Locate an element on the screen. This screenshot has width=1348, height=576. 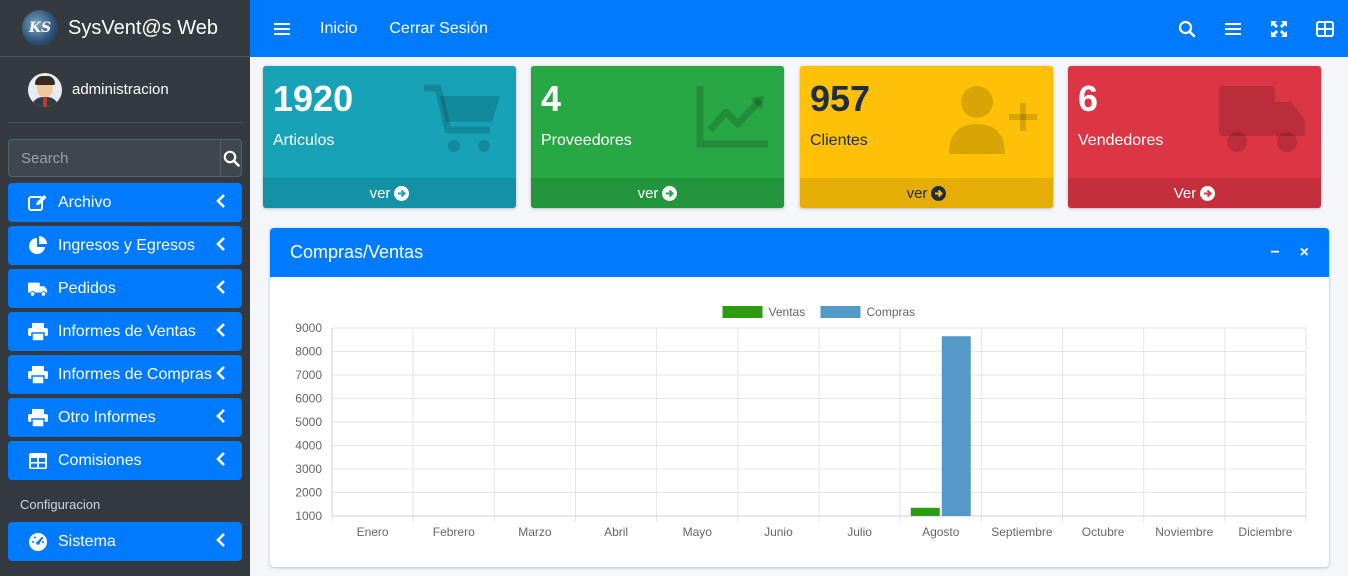
y-tick-label: 1000 is located at coordinates (308, 516).